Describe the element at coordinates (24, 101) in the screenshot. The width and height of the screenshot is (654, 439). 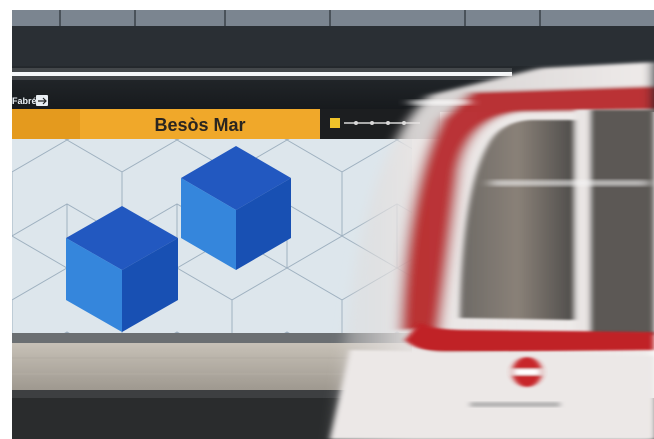
I see `exit-sign-label: Fabré` at that location.